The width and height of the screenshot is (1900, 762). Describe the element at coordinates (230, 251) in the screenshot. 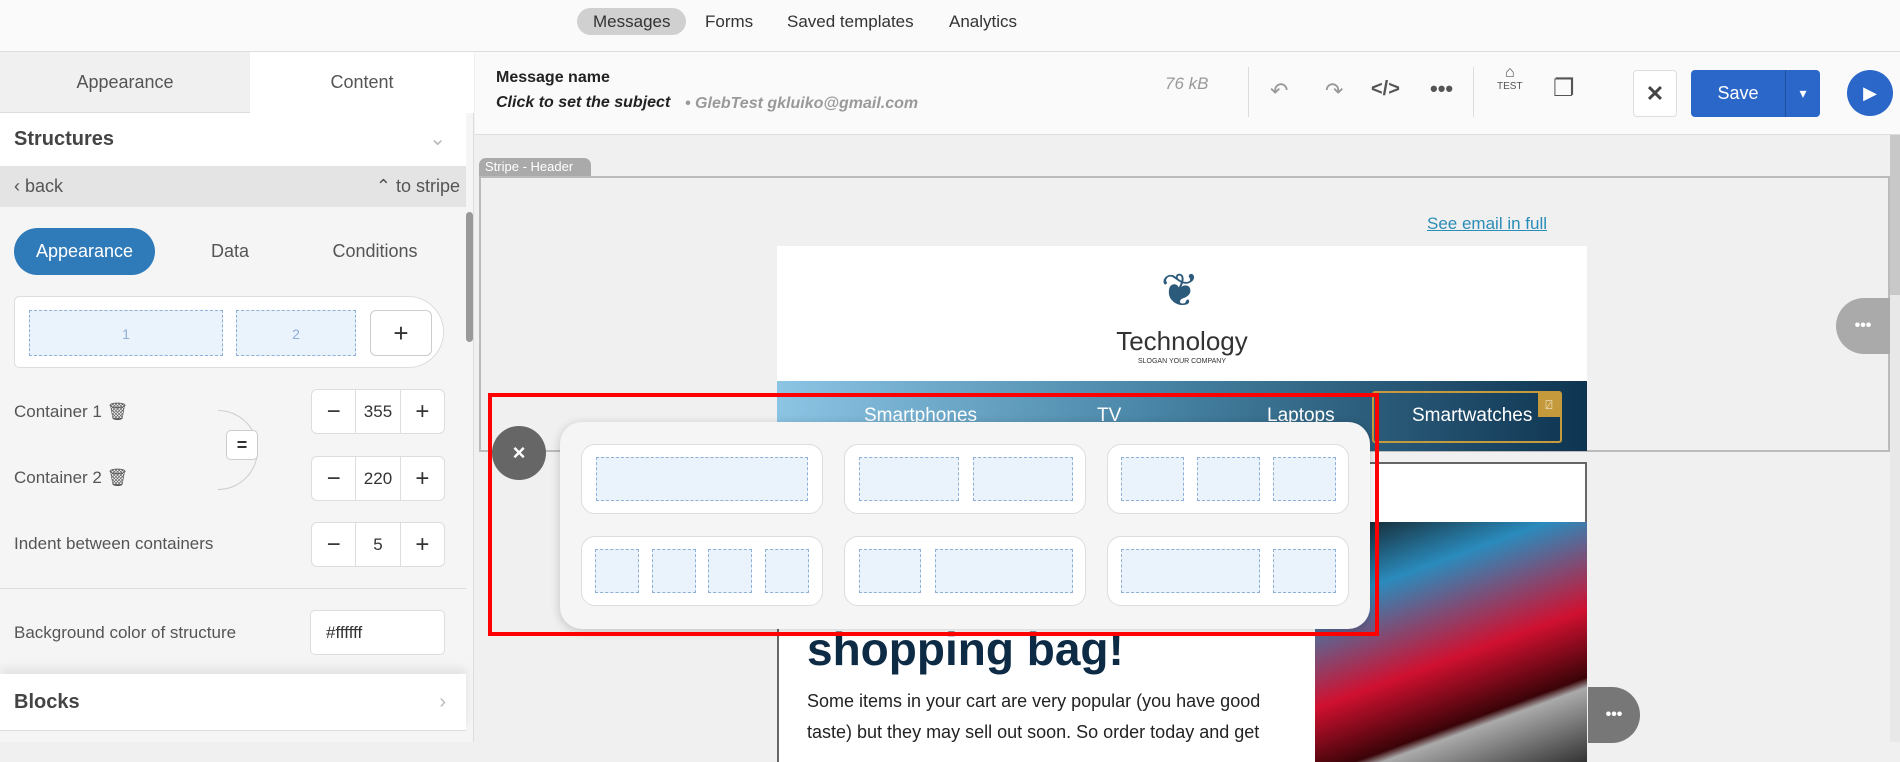

I see `subtab-data: Data` at that location.